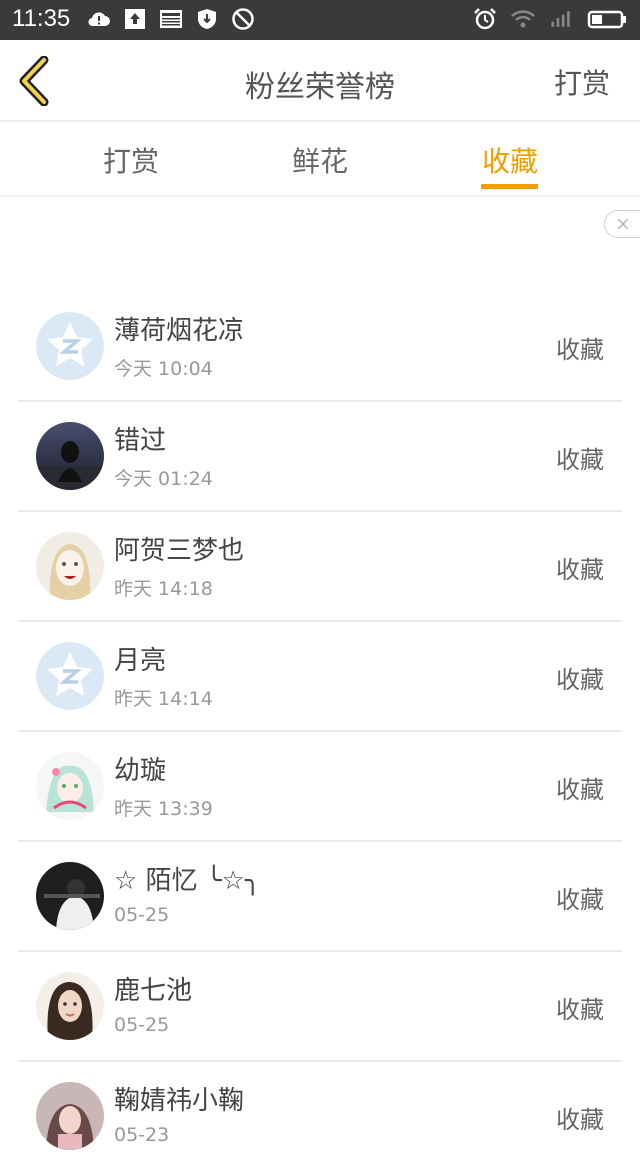 Image resolution: width=640 pixels, height=1170 pixels. Describe the element at coordinates (163, 479) in the screenshot. I see `timestamp: 今天 01:24` at that location.